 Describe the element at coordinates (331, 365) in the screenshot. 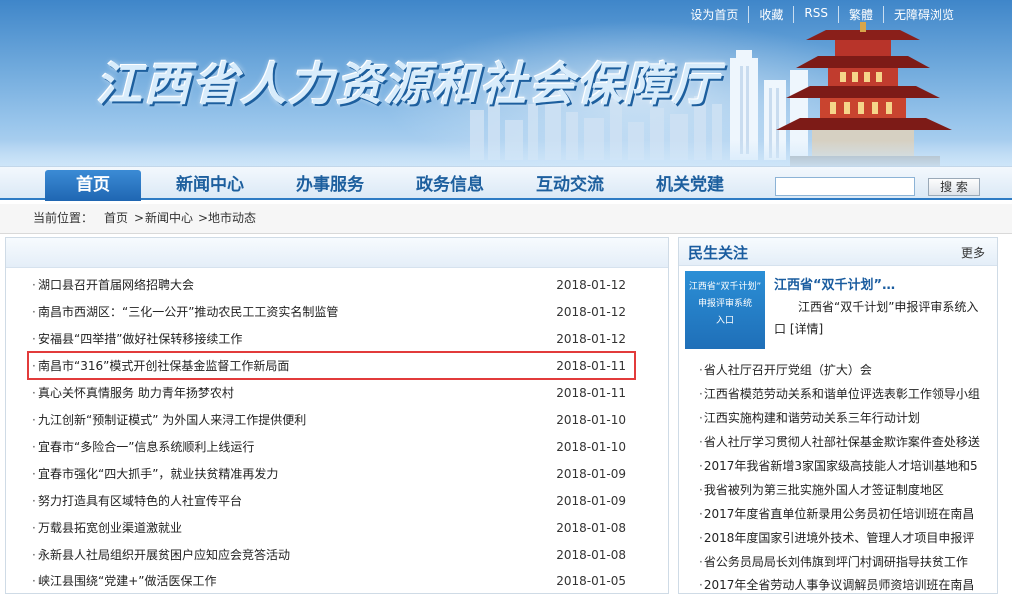

I see `highlight-box` at that location.